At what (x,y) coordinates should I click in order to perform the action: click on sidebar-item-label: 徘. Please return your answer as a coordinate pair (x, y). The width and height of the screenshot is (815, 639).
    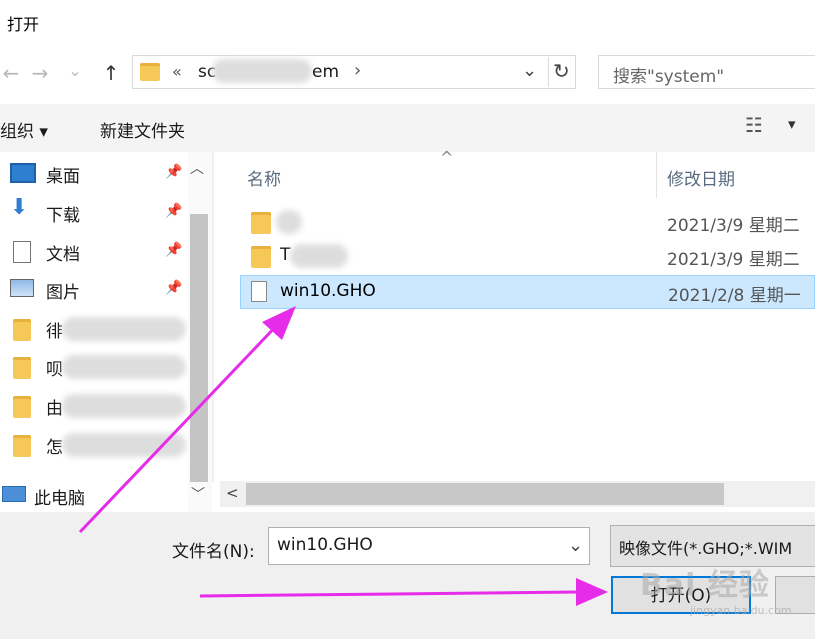
    Looking at the image, I should click on (54, 332).